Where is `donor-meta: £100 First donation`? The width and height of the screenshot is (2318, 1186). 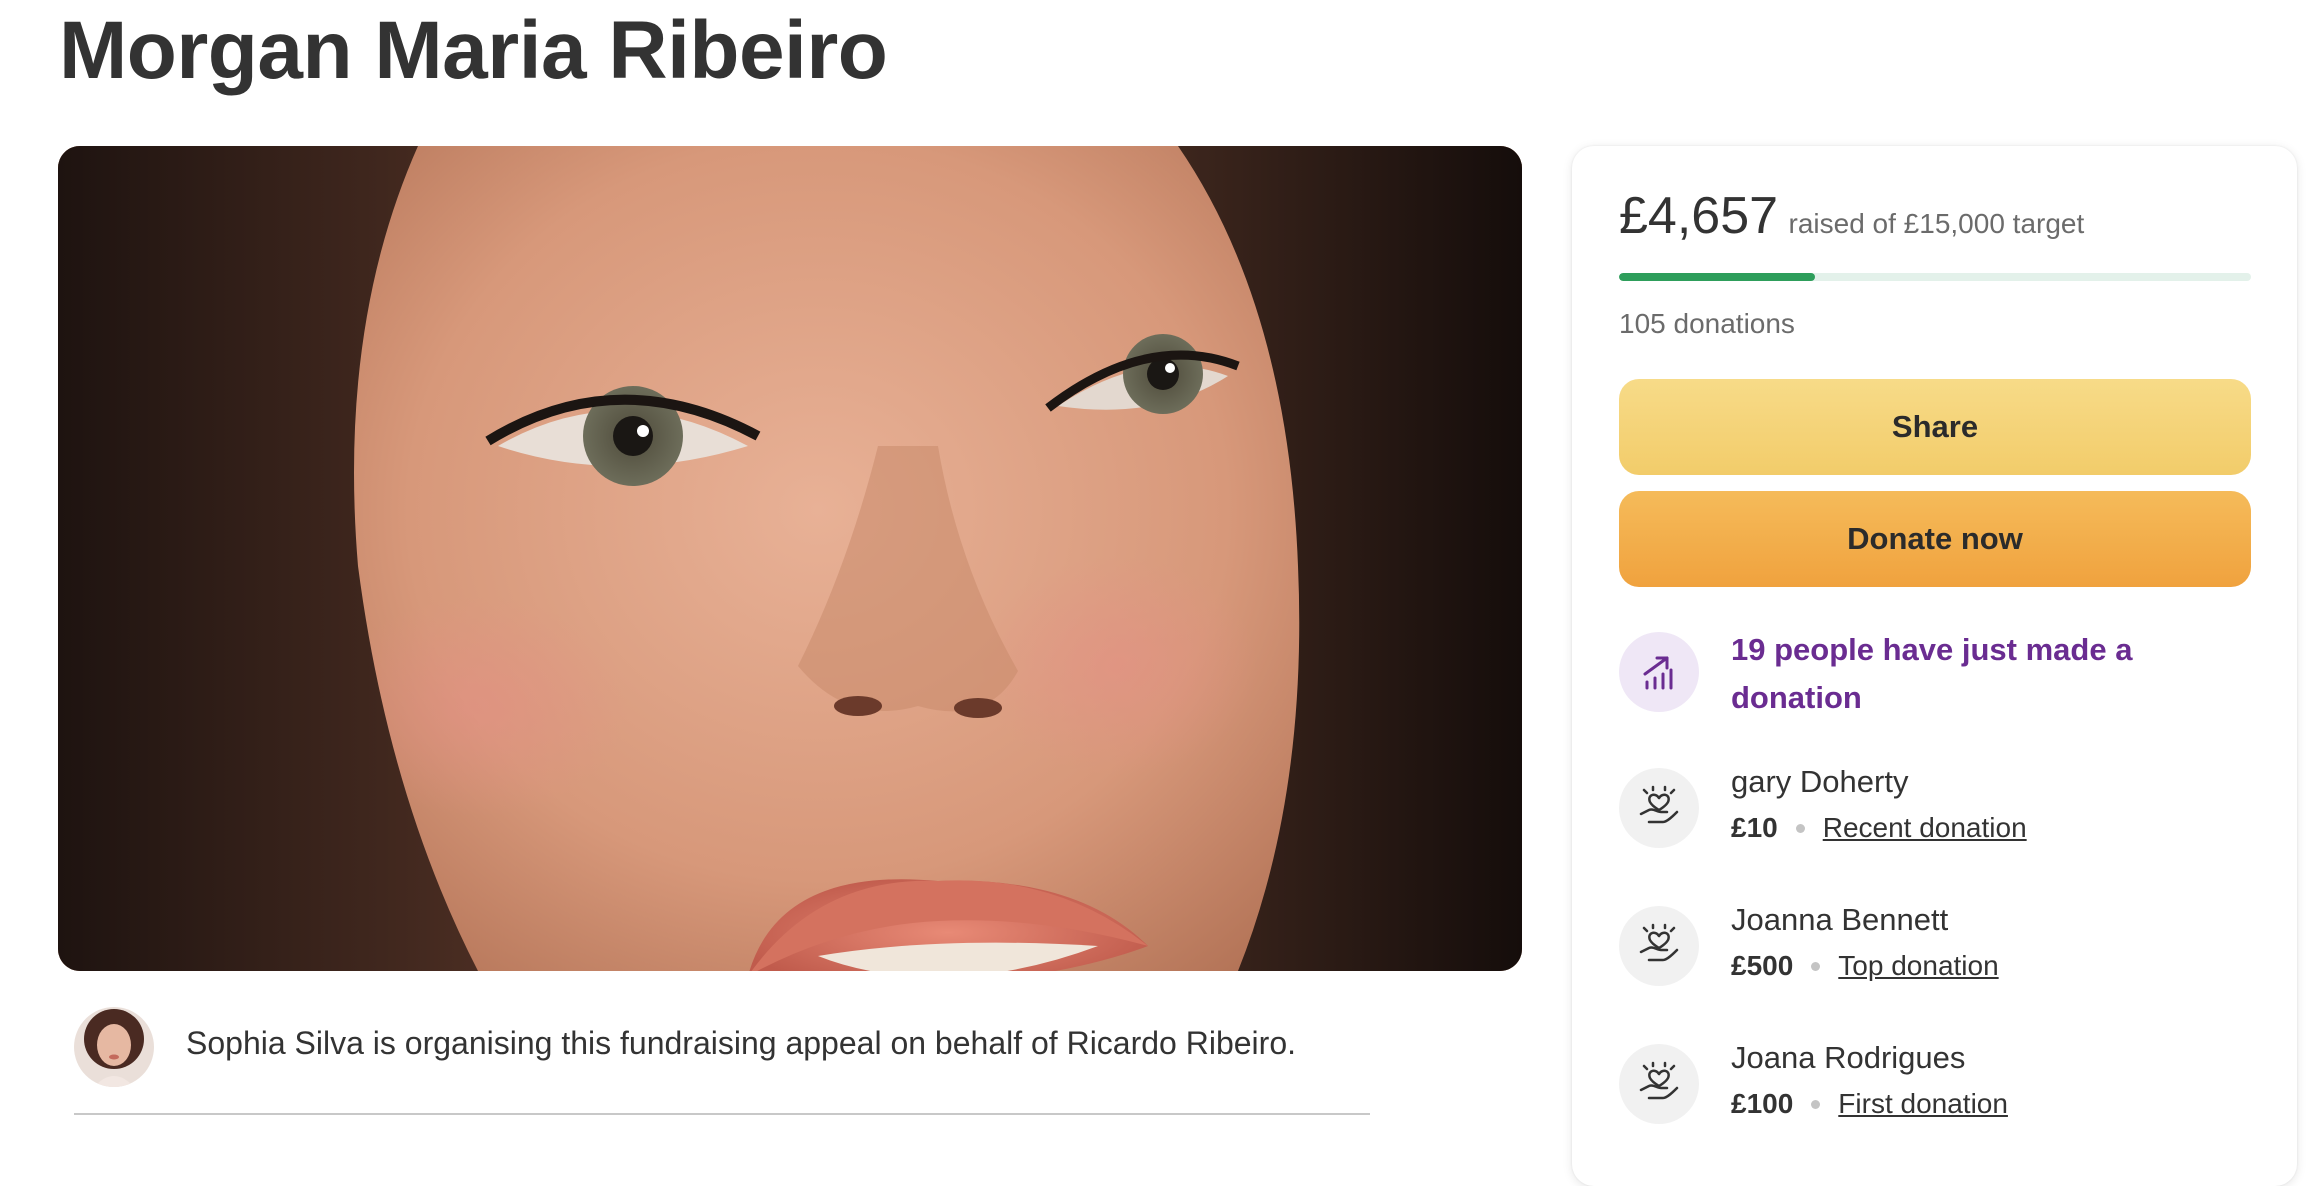 donor-meta: £100 First donation is located at coordinates (1869, 1104).